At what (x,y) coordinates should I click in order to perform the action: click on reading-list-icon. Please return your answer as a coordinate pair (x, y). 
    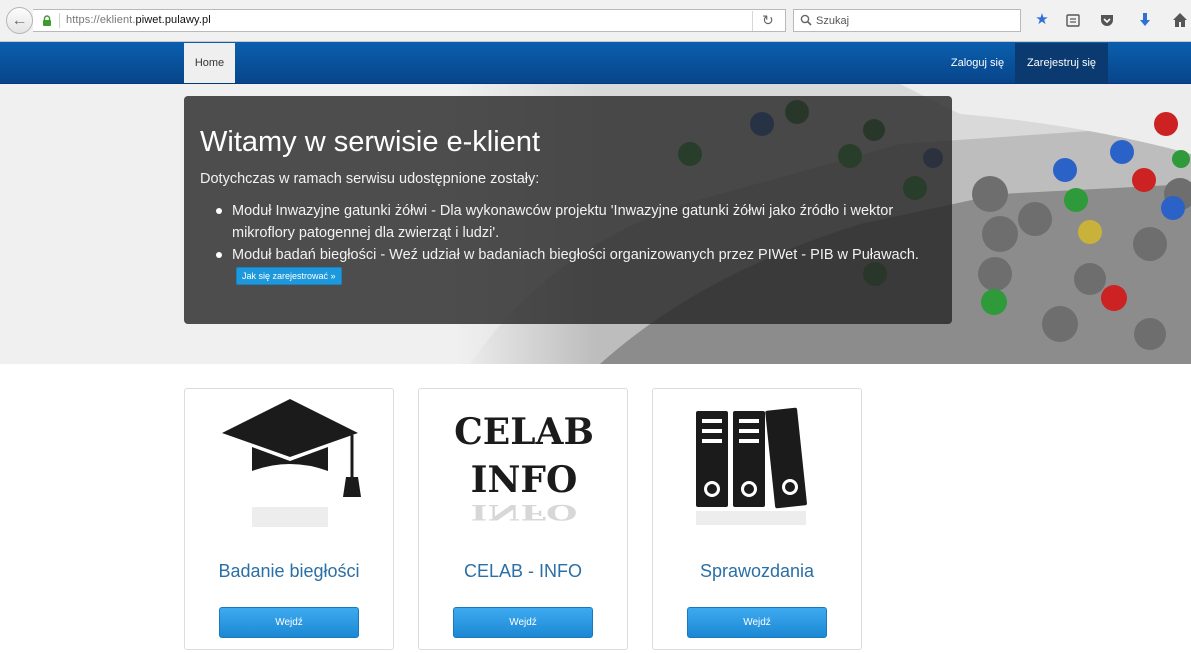
    Looking at the image, I should click on (1073, 20).